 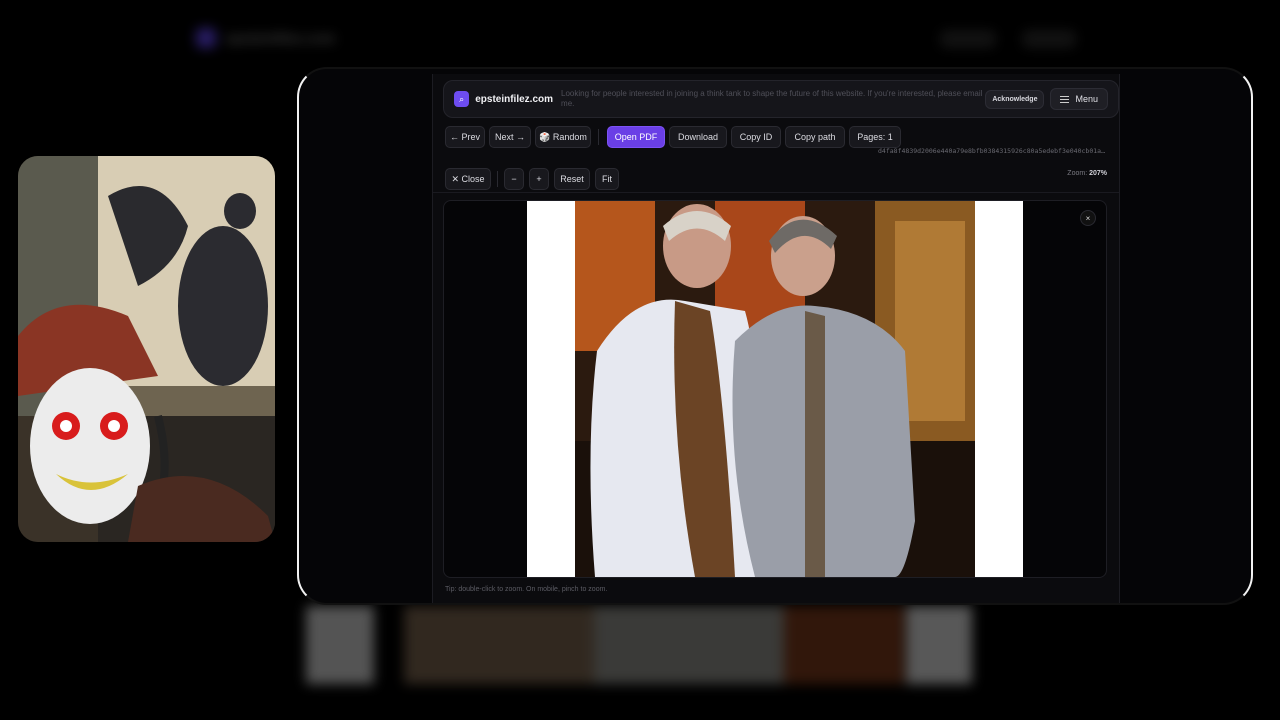 I want to click on next-button: Next →, so click(x=510, y=137).